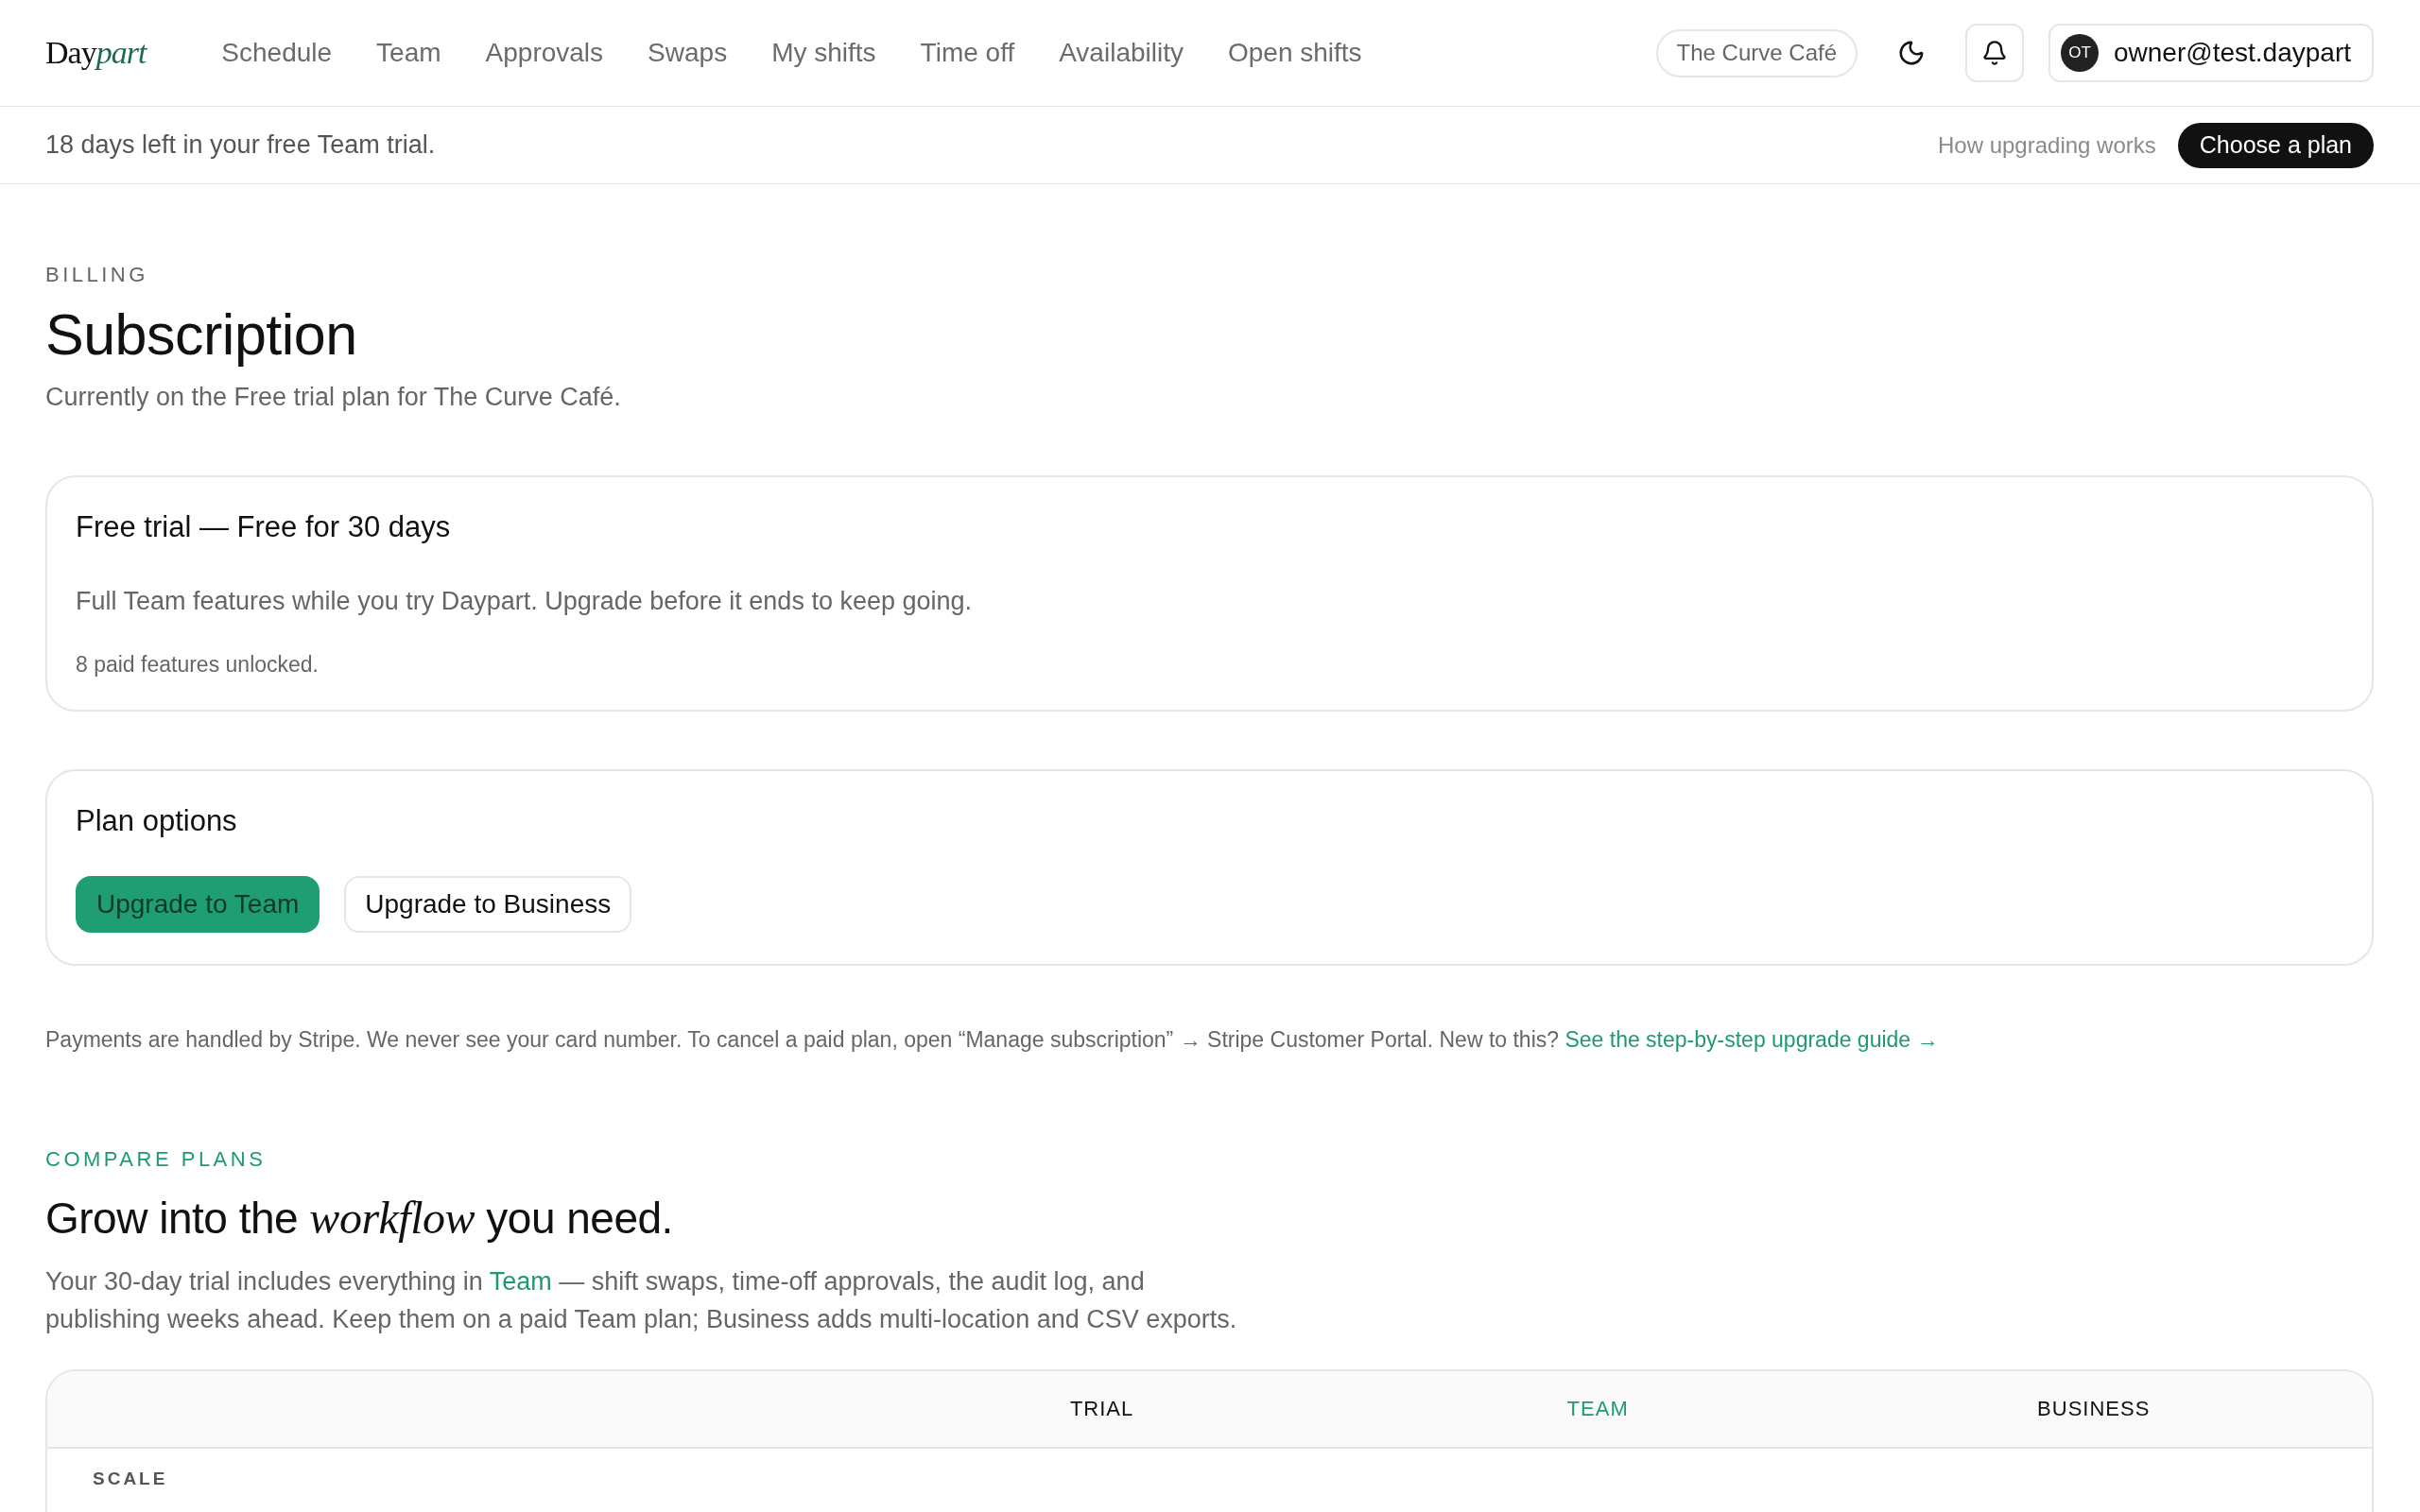 This screenshot has width=2420, height=1512. I want to click on choose-plan-button: Choose a plan, so click(2275, 145).